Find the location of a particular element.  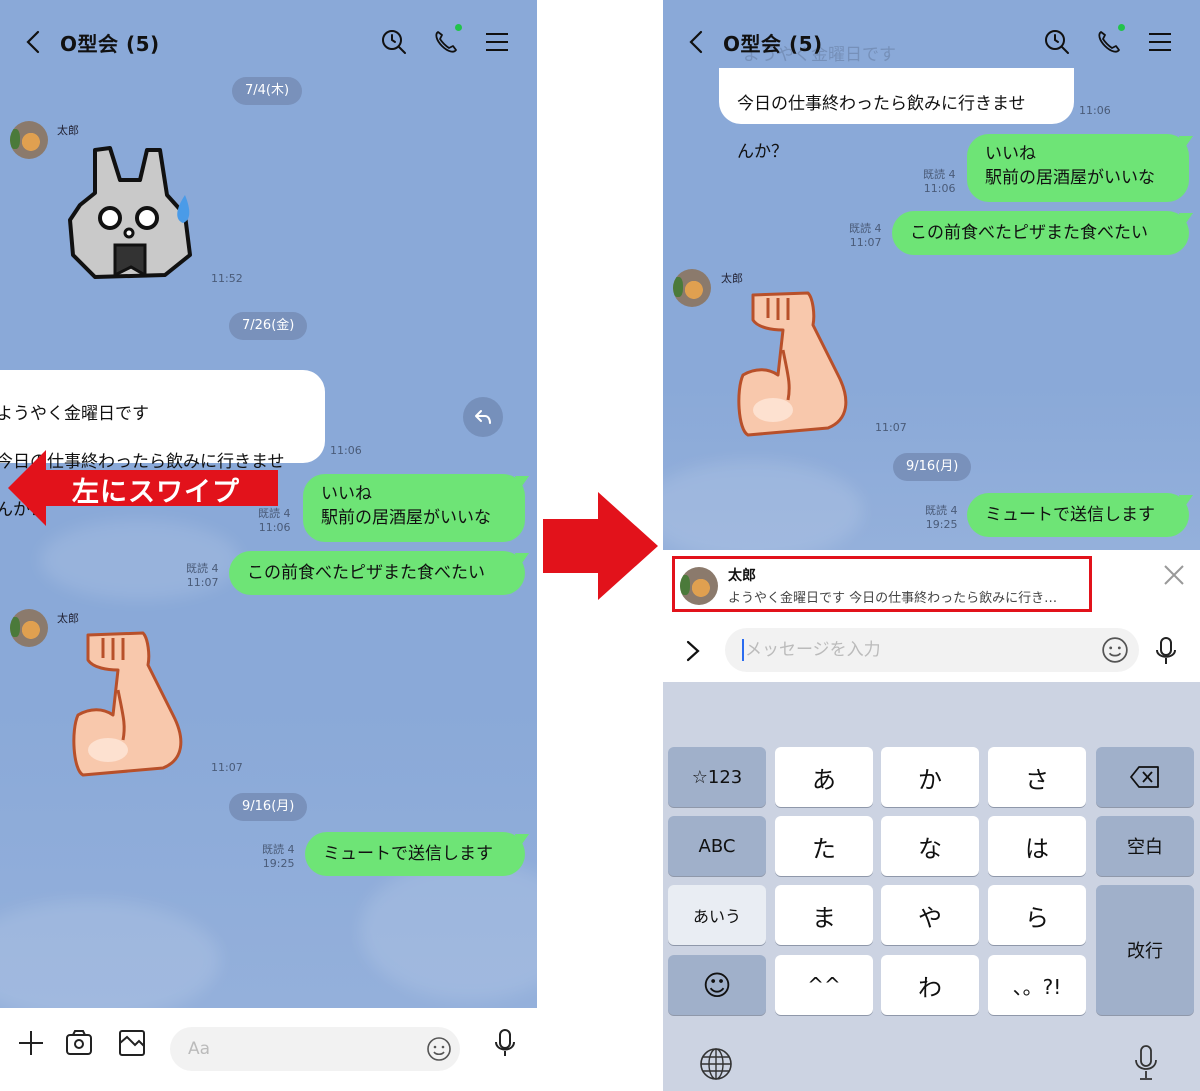

key-wa: わ is located at coordinates (930, 985).